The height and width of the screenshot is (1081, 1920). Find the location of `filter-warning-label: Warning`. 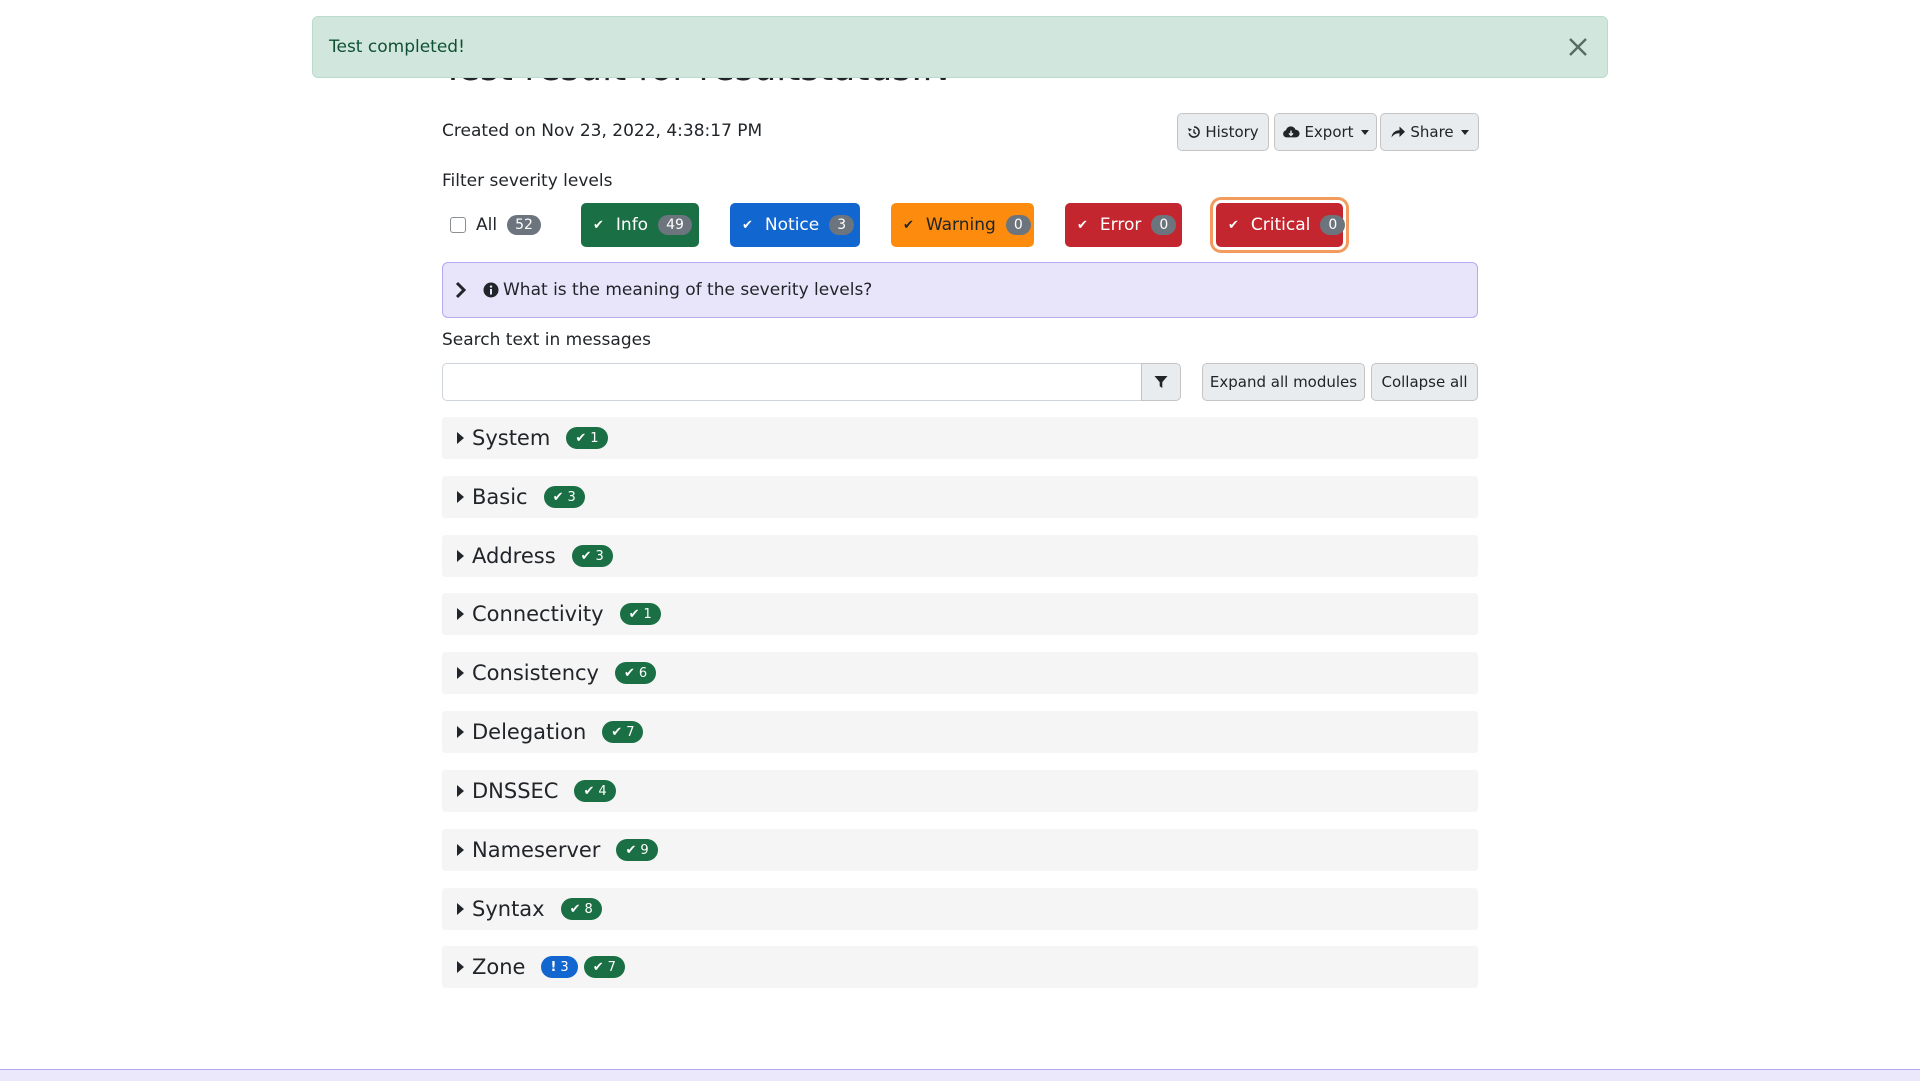

filter-warning-label: Warning is located at coordinates (960, 225).